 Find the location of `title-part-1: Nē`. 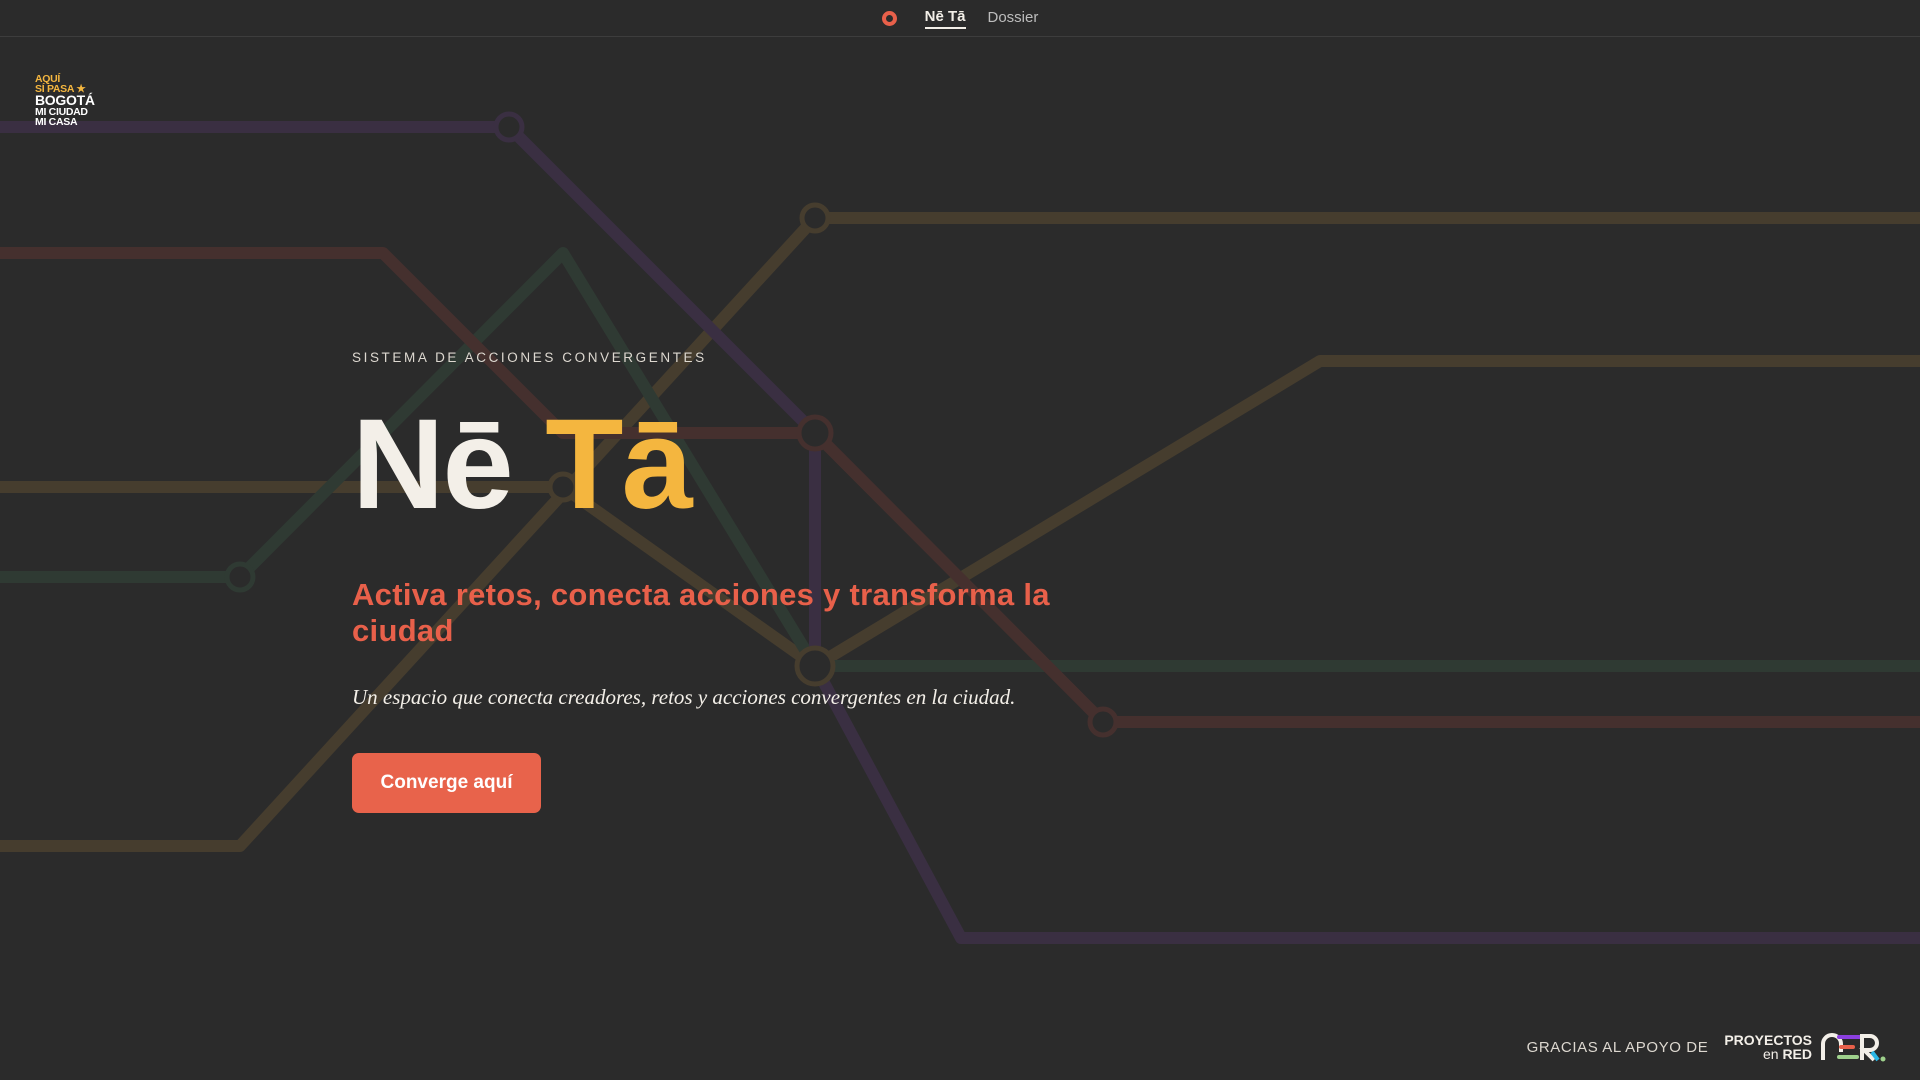

title-part-1: Nē is located at coordinates (433, 464).